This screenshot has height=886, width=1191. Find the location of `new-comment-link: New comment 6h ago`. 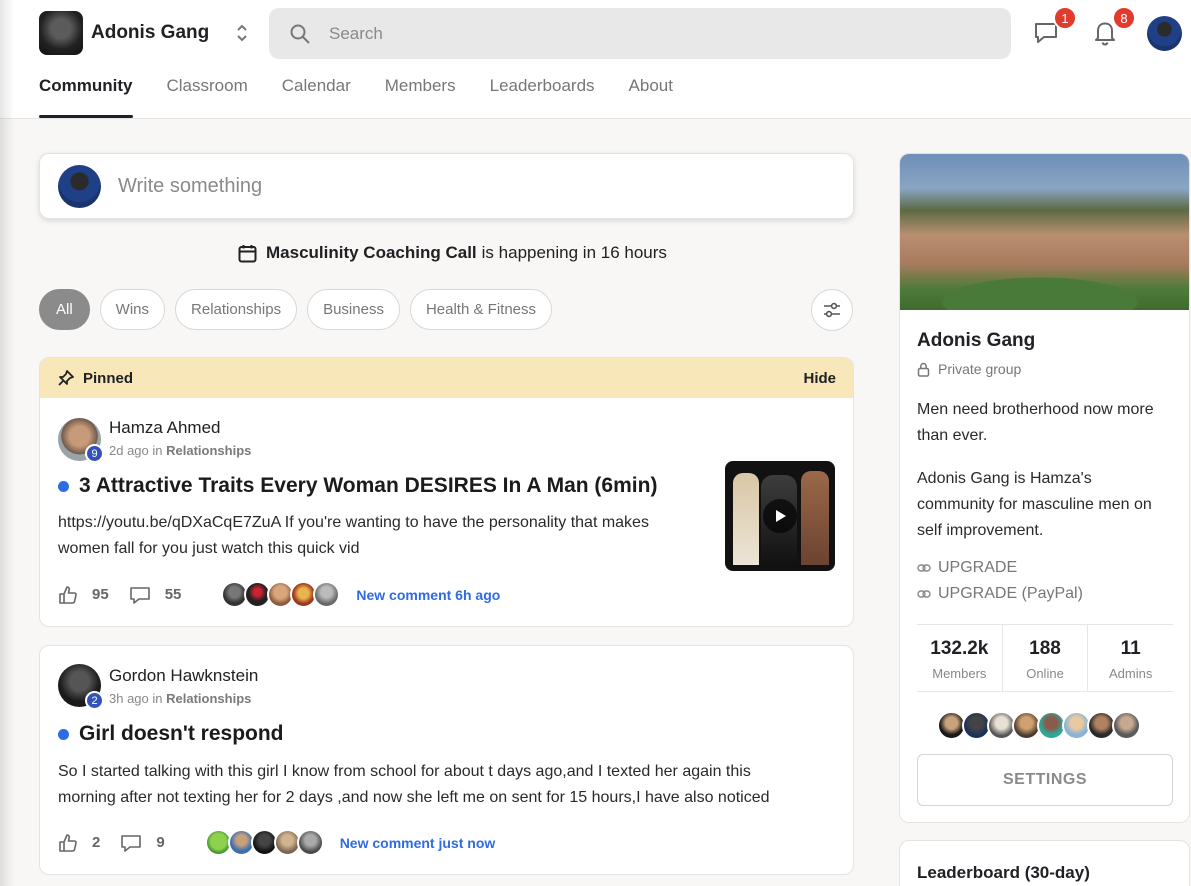

new-comment-link: New comment 6h ago is located at coordinates (428, 595).